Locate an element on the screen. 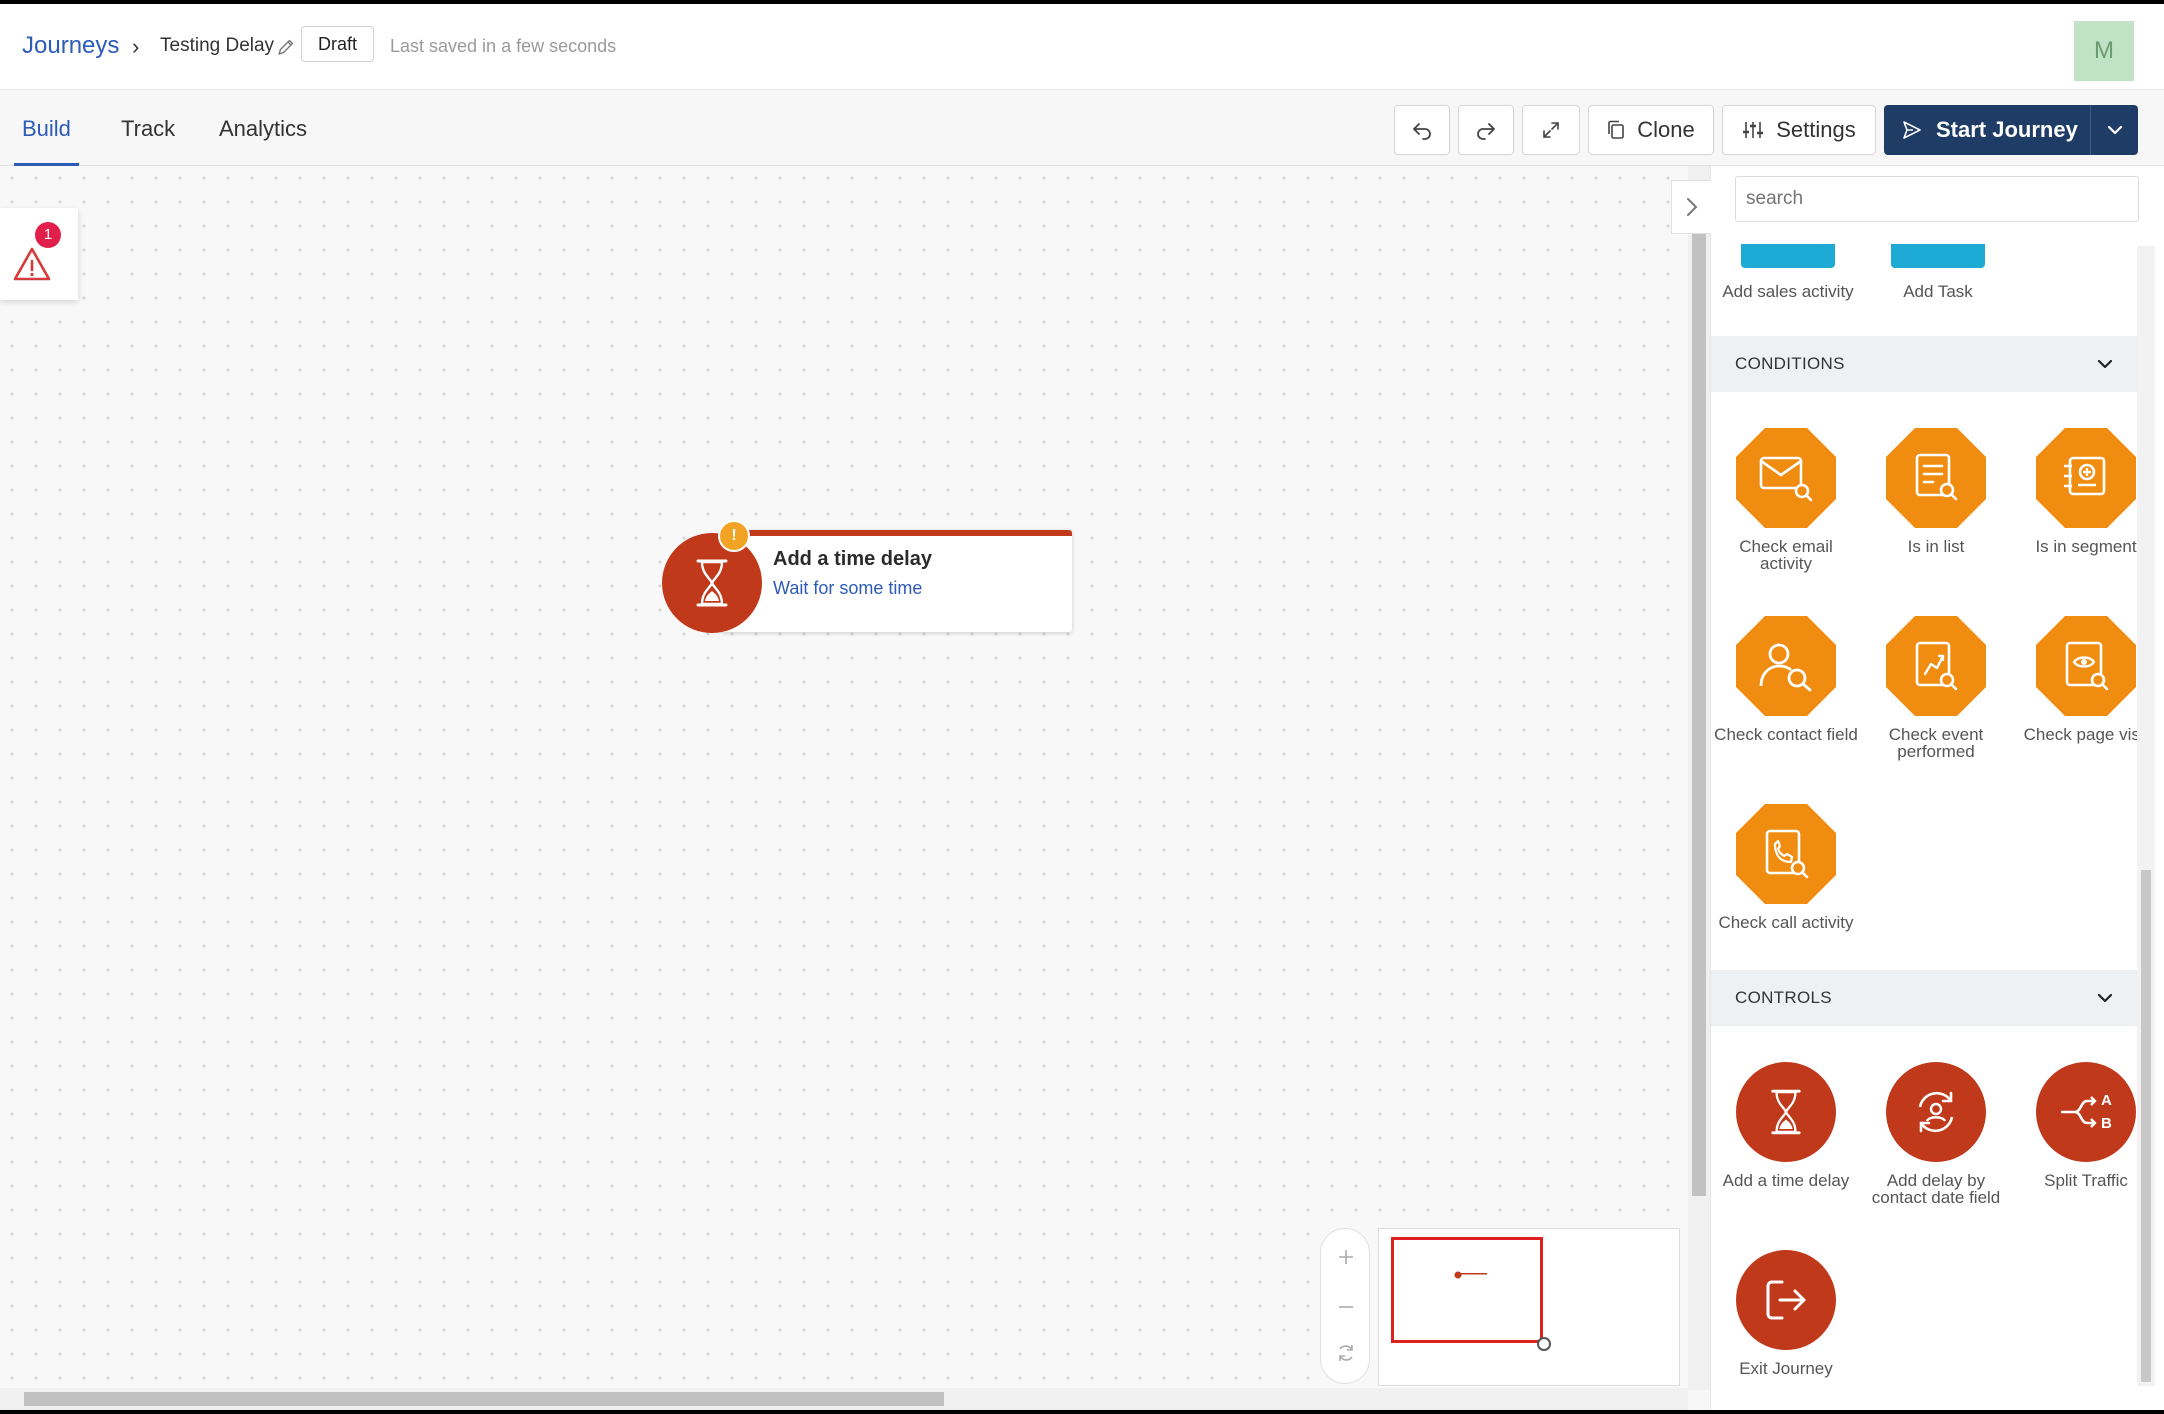 This screenshot has height=1414, width=2164. segment-search-icon is located at coordinates (2085, 476).